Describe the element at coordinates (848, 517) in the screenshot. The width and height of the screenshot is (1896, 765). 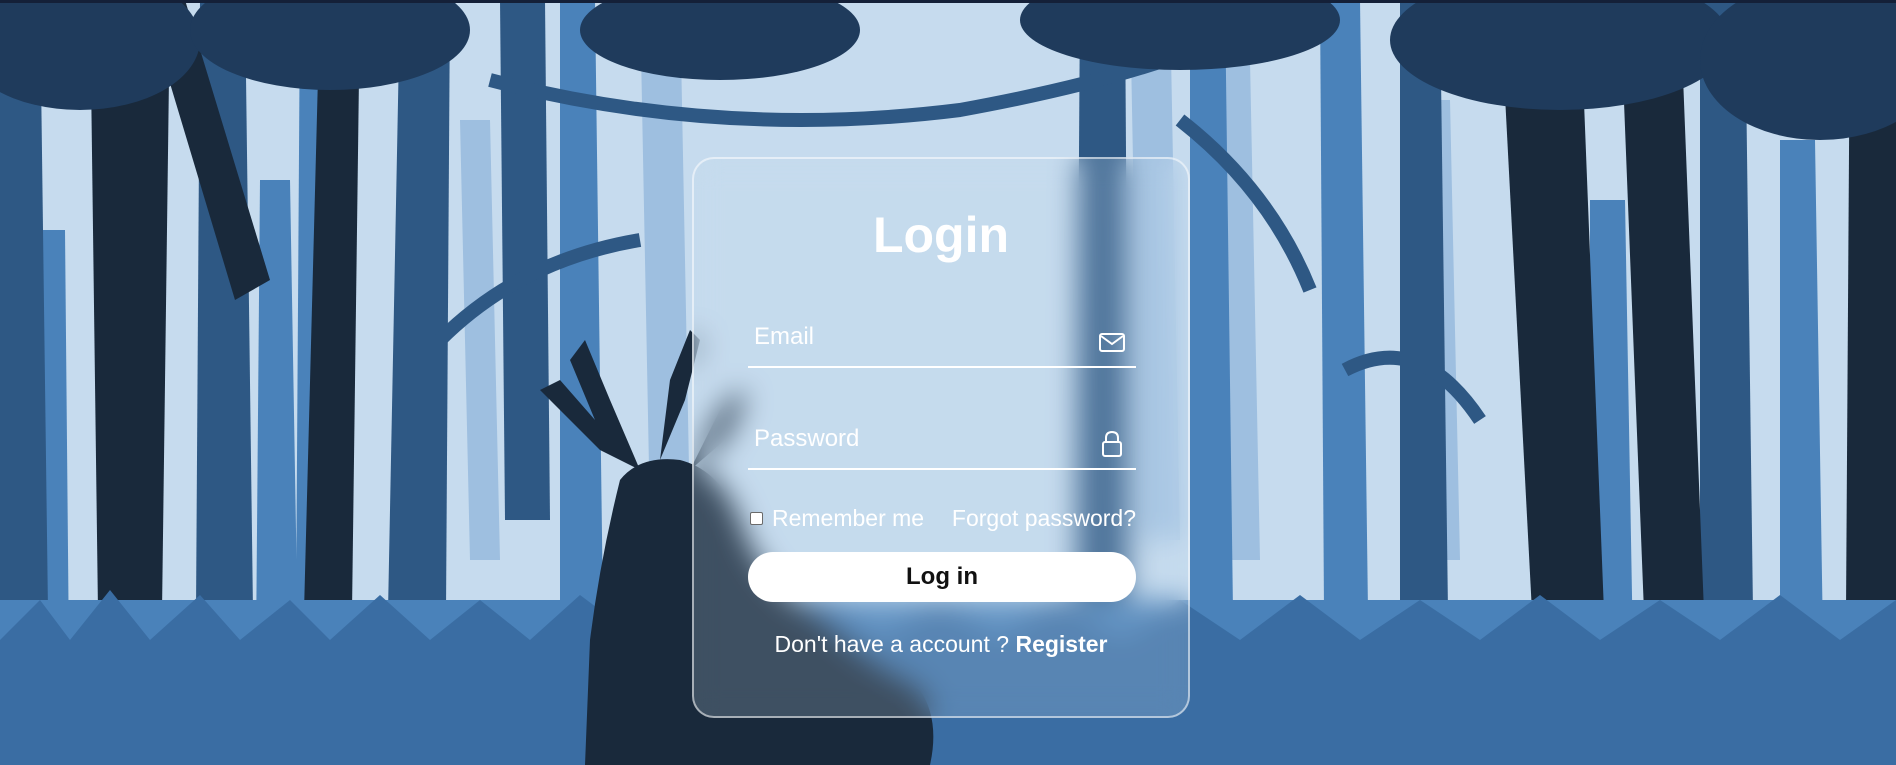
I see `remember-me-label: Remember me` at that location.